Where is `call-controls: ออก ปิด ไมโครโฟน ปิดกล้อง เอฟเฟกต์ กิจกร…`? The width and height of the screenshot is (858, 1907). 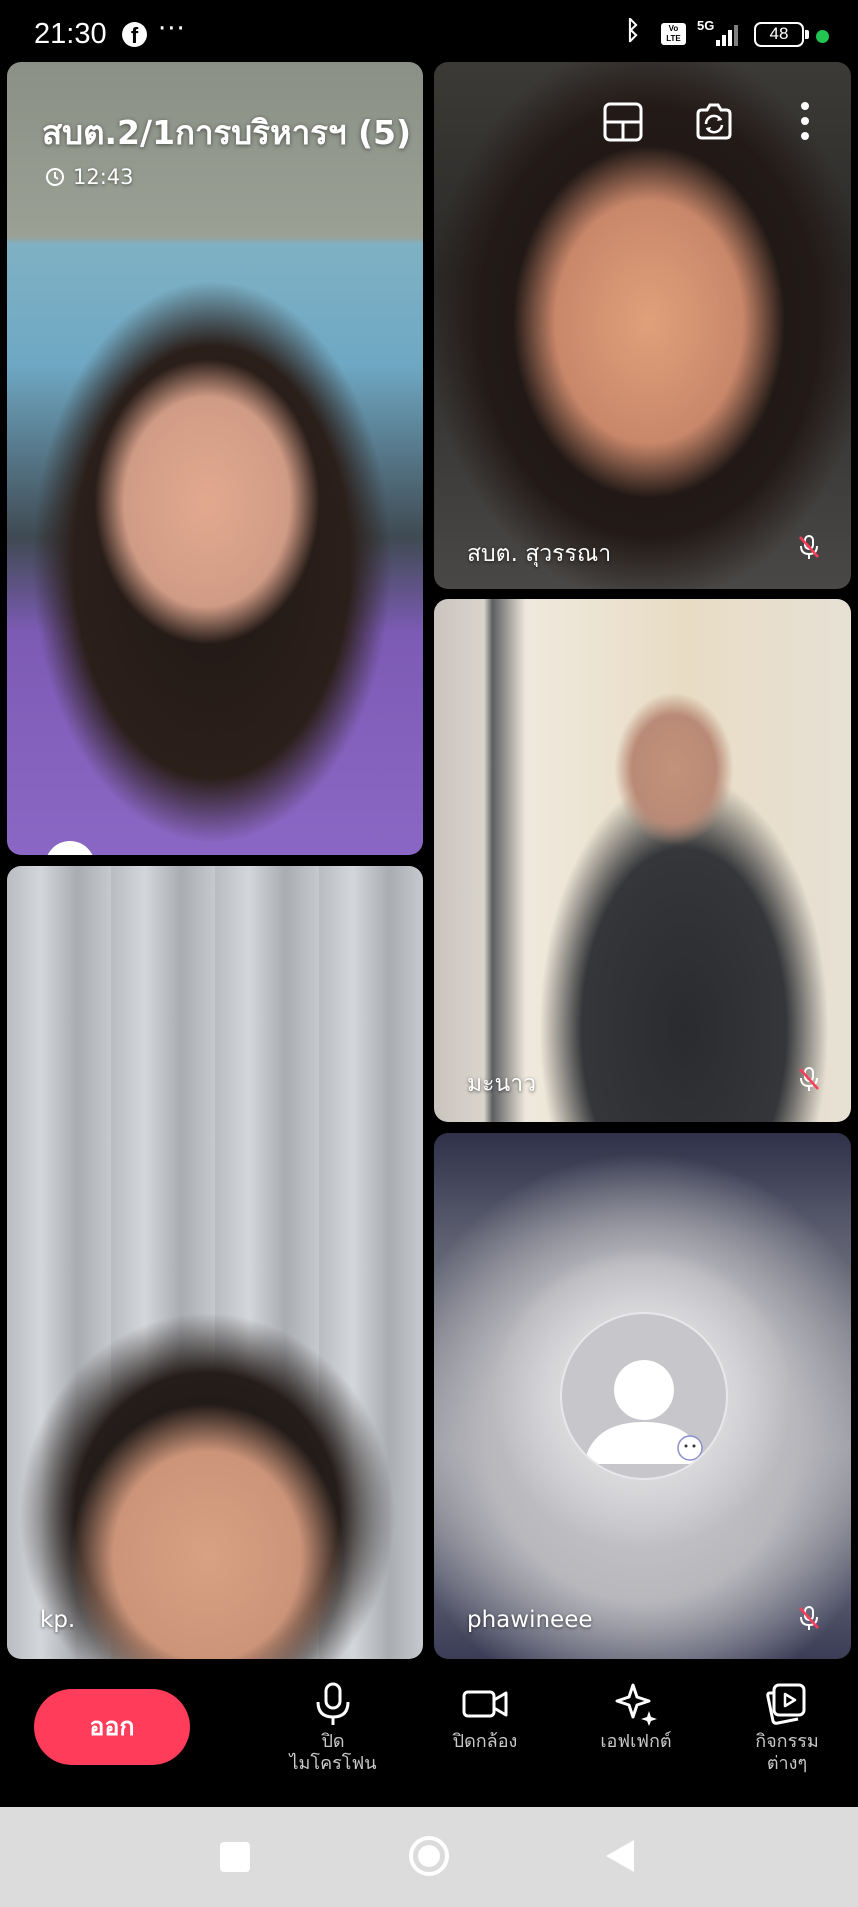 call-controls: ออก ปิด ไมโครโฟน ปิดกล้อง เอฟเฟกต์ กิจกร… is located at coordinates (429, 1733).